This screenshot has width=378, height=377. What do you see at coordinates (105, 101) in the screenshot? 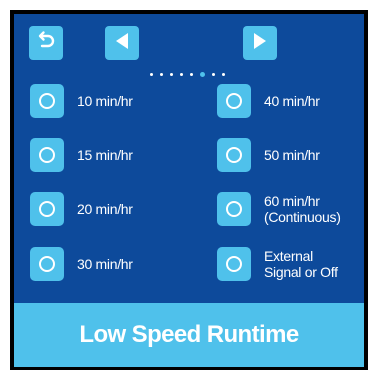
I see `option-label: 10 min/hr` at bounding box center [105, 101].